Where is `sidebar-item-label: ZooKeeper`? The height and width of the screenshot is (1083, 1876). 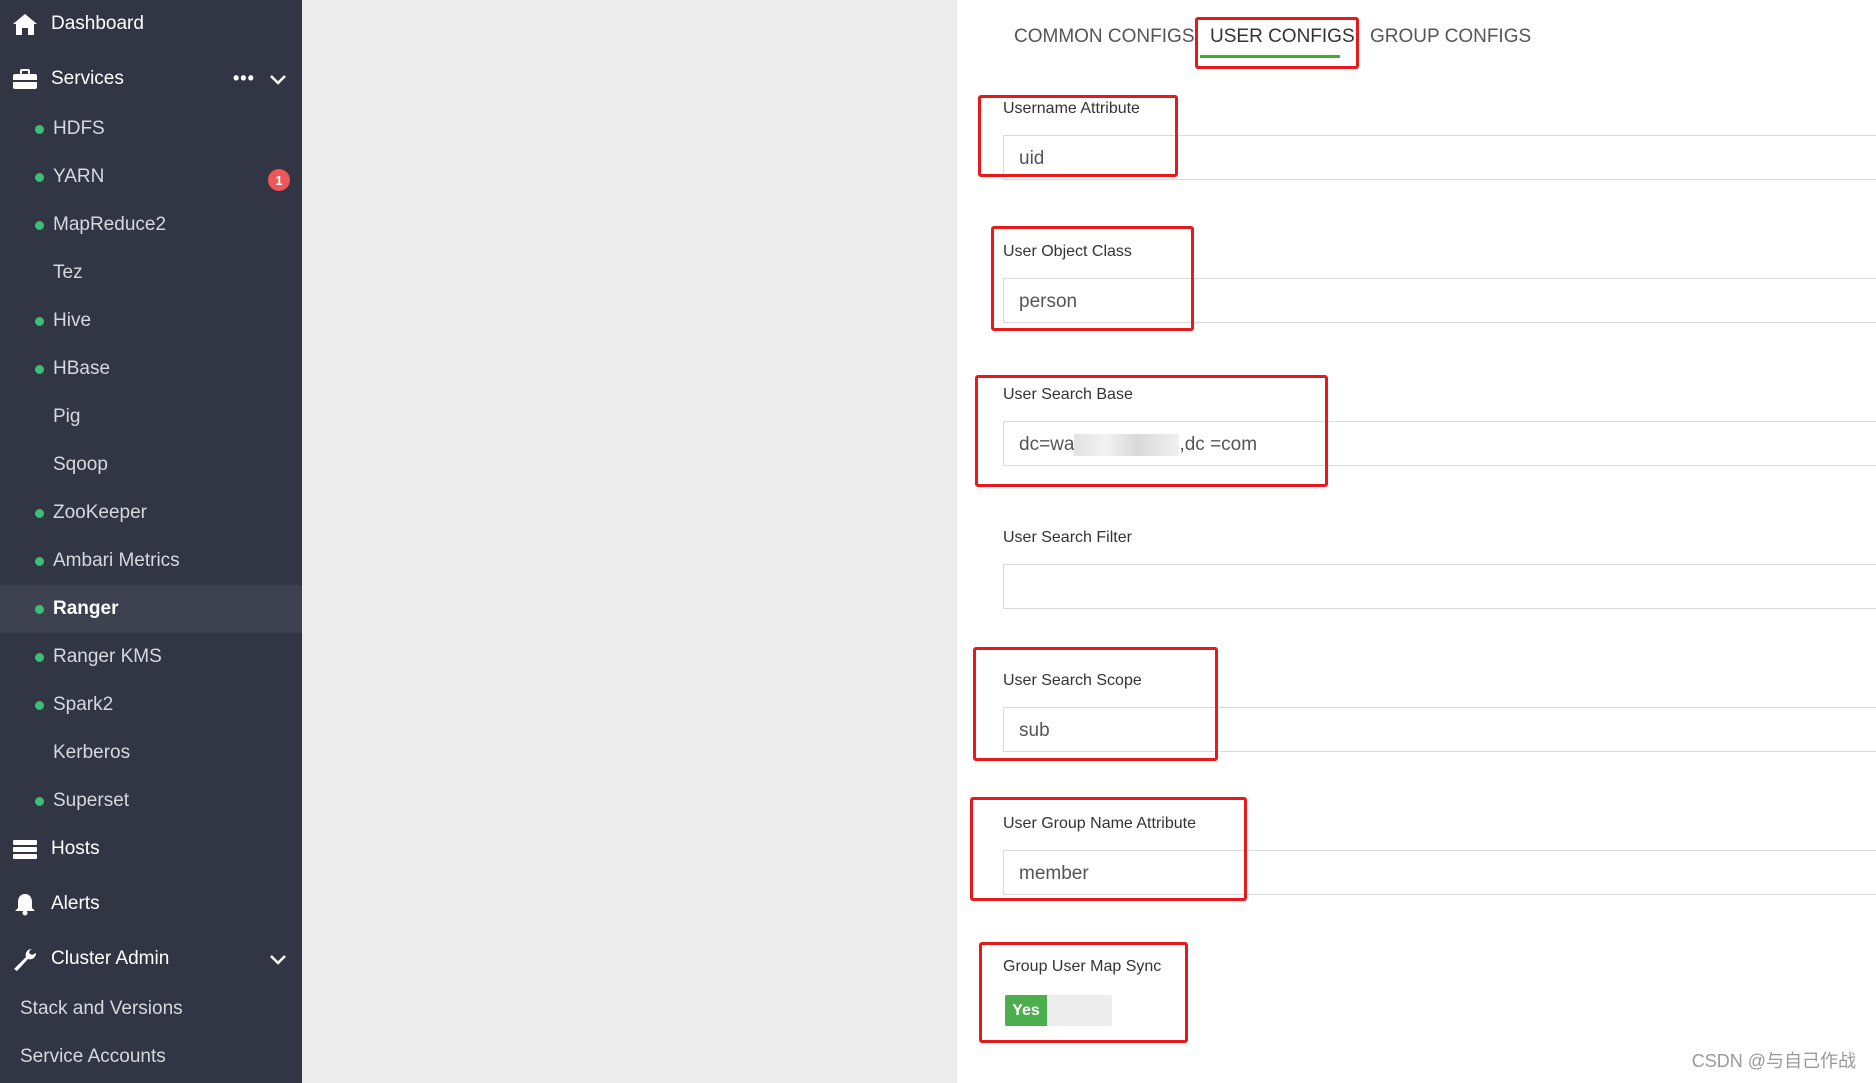 sidebar-item-label: ZooKeeper is located at coordinates (100, 512).